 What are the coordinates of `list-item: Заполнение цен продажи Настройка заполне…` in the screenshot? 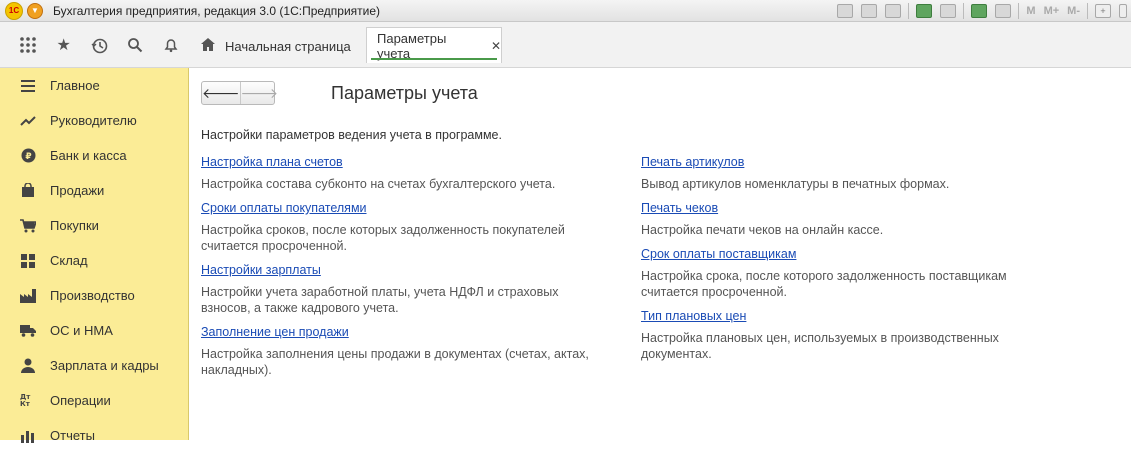 It's located at (396, 351).